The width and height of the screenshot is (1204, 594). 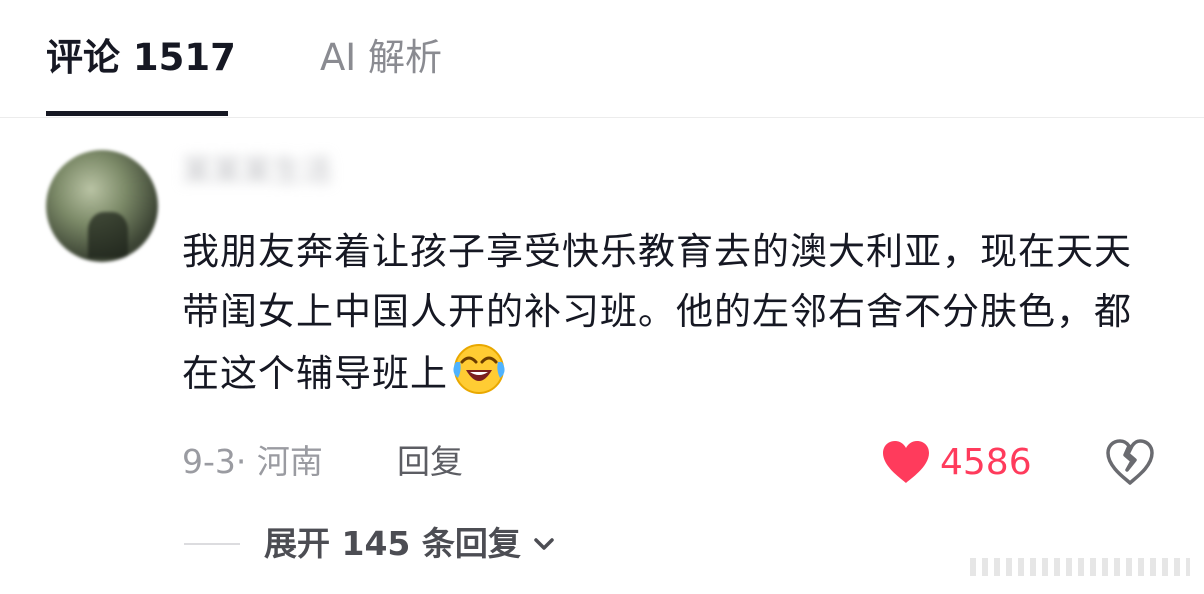 I want to click on like-button: 4586, so click(x=956, y=462).